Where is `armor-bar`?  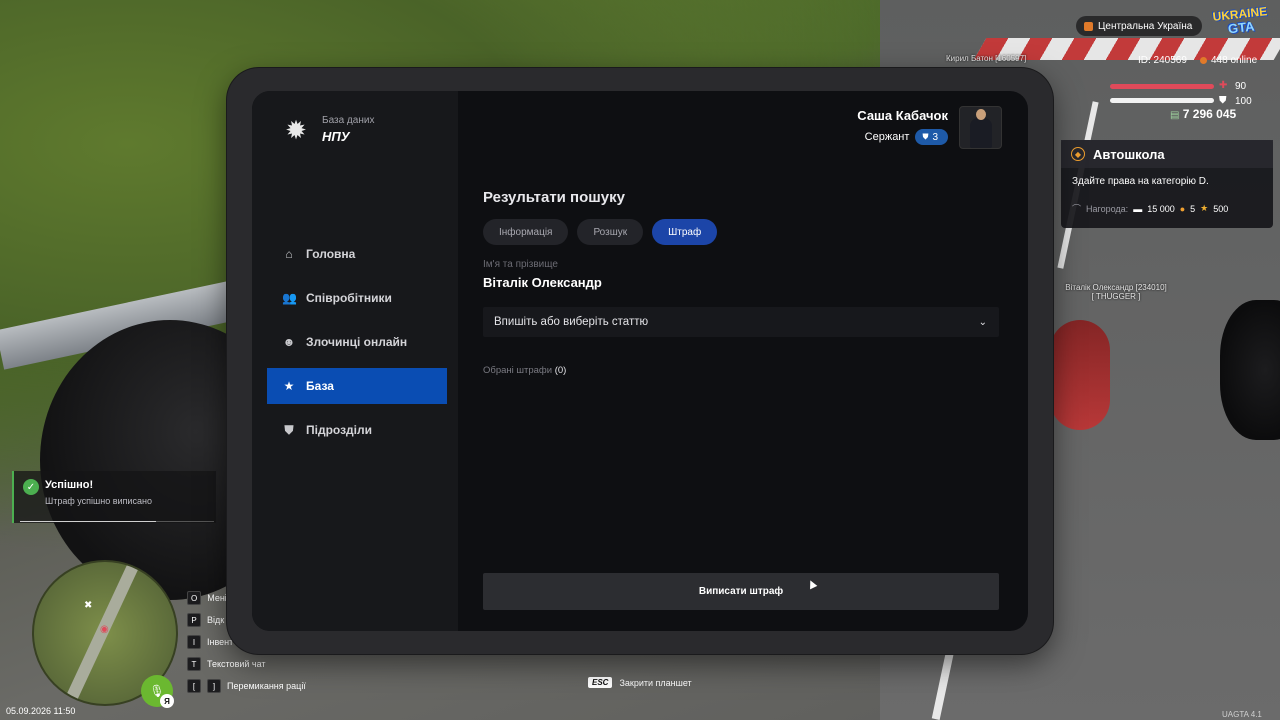 armor-bar is located at coordinates (1162, 100).